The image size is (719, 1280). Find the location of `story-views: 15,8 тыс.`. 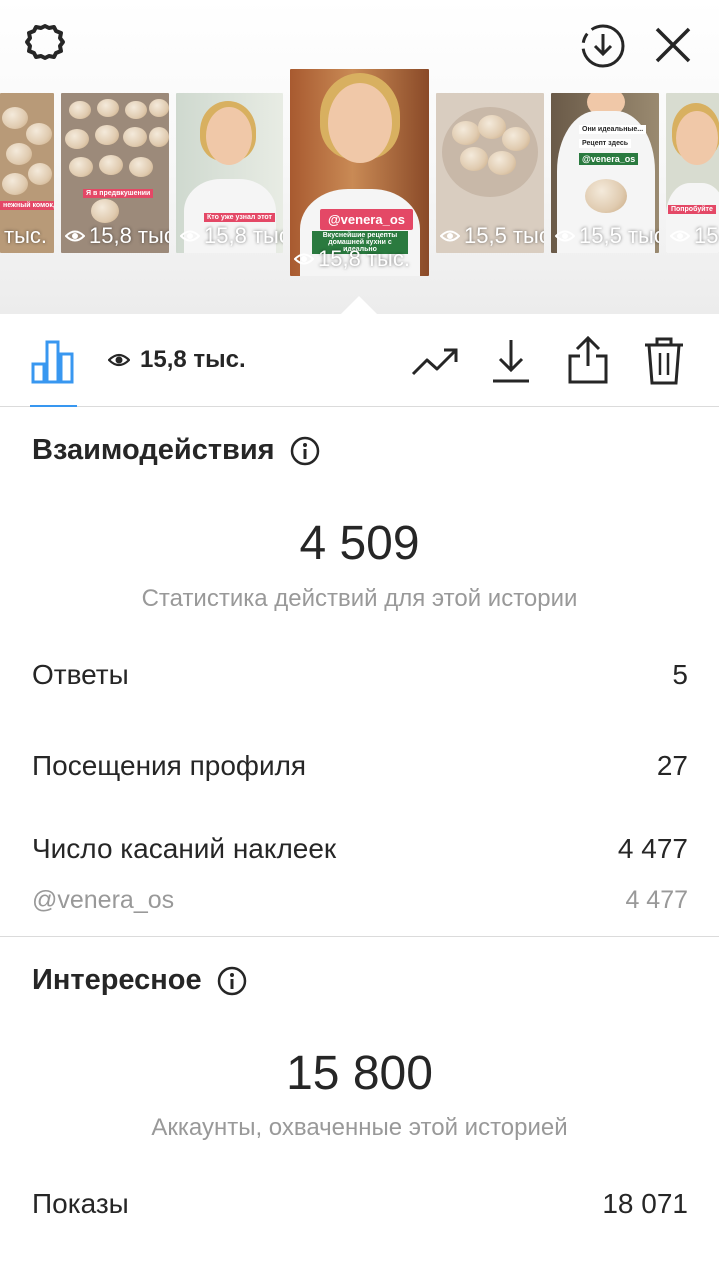

story-views: 15,8 тыс. is located at coordinates (177, 360).